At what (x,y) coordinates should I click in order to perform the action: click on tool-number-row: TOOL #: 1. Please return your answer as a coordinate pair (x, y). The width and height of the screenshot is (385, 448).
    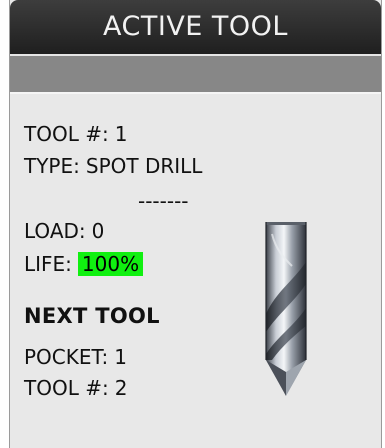
    Looking at the image, I should click on (75, 134).